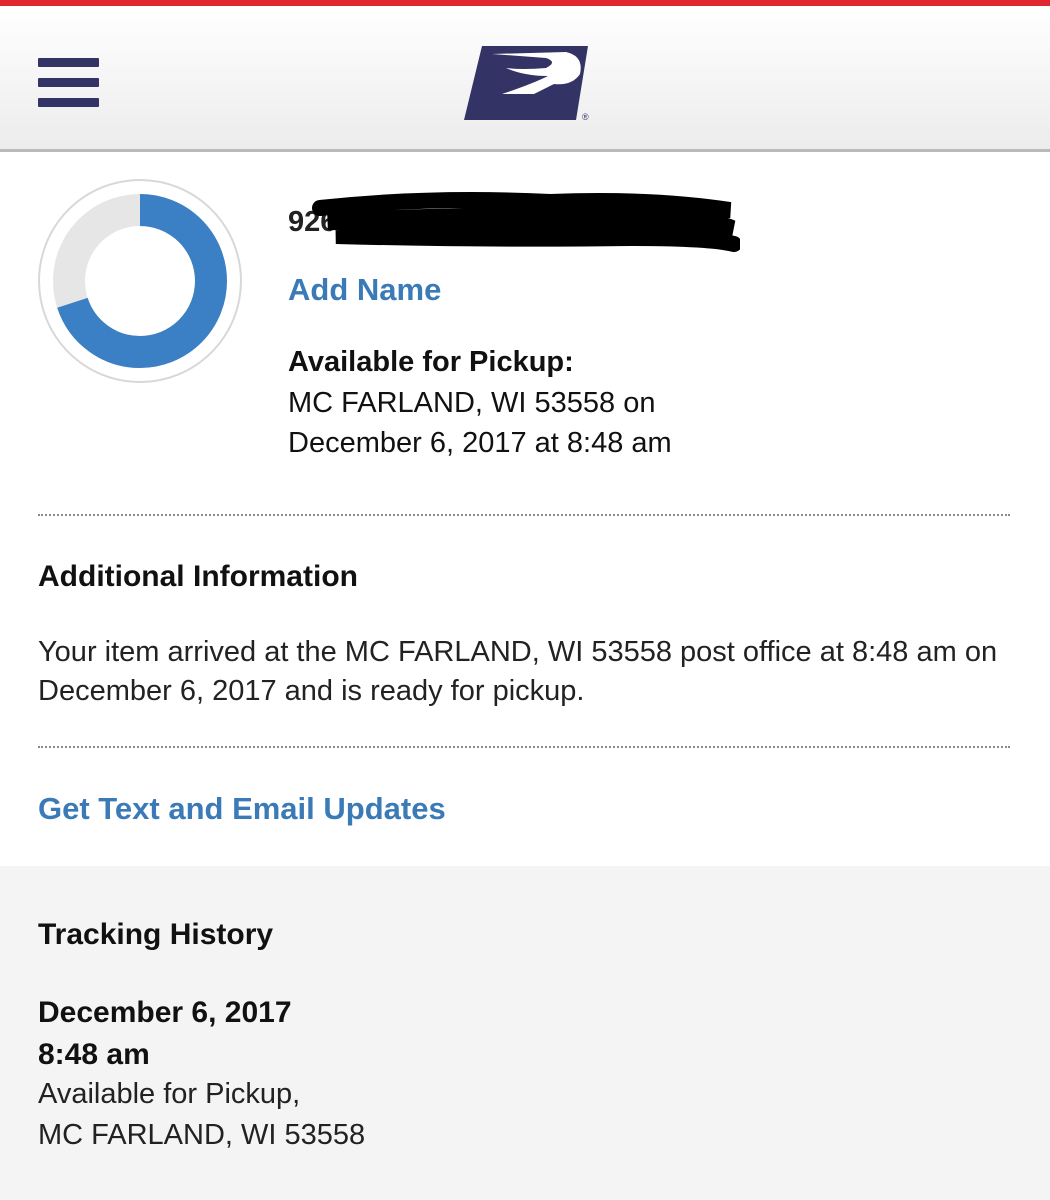  What do you see at coordinates (242, 809) in the screenshot?
I see `text-email-updates-link: Get Text and Email Updates` at bounding box center [242, 809].